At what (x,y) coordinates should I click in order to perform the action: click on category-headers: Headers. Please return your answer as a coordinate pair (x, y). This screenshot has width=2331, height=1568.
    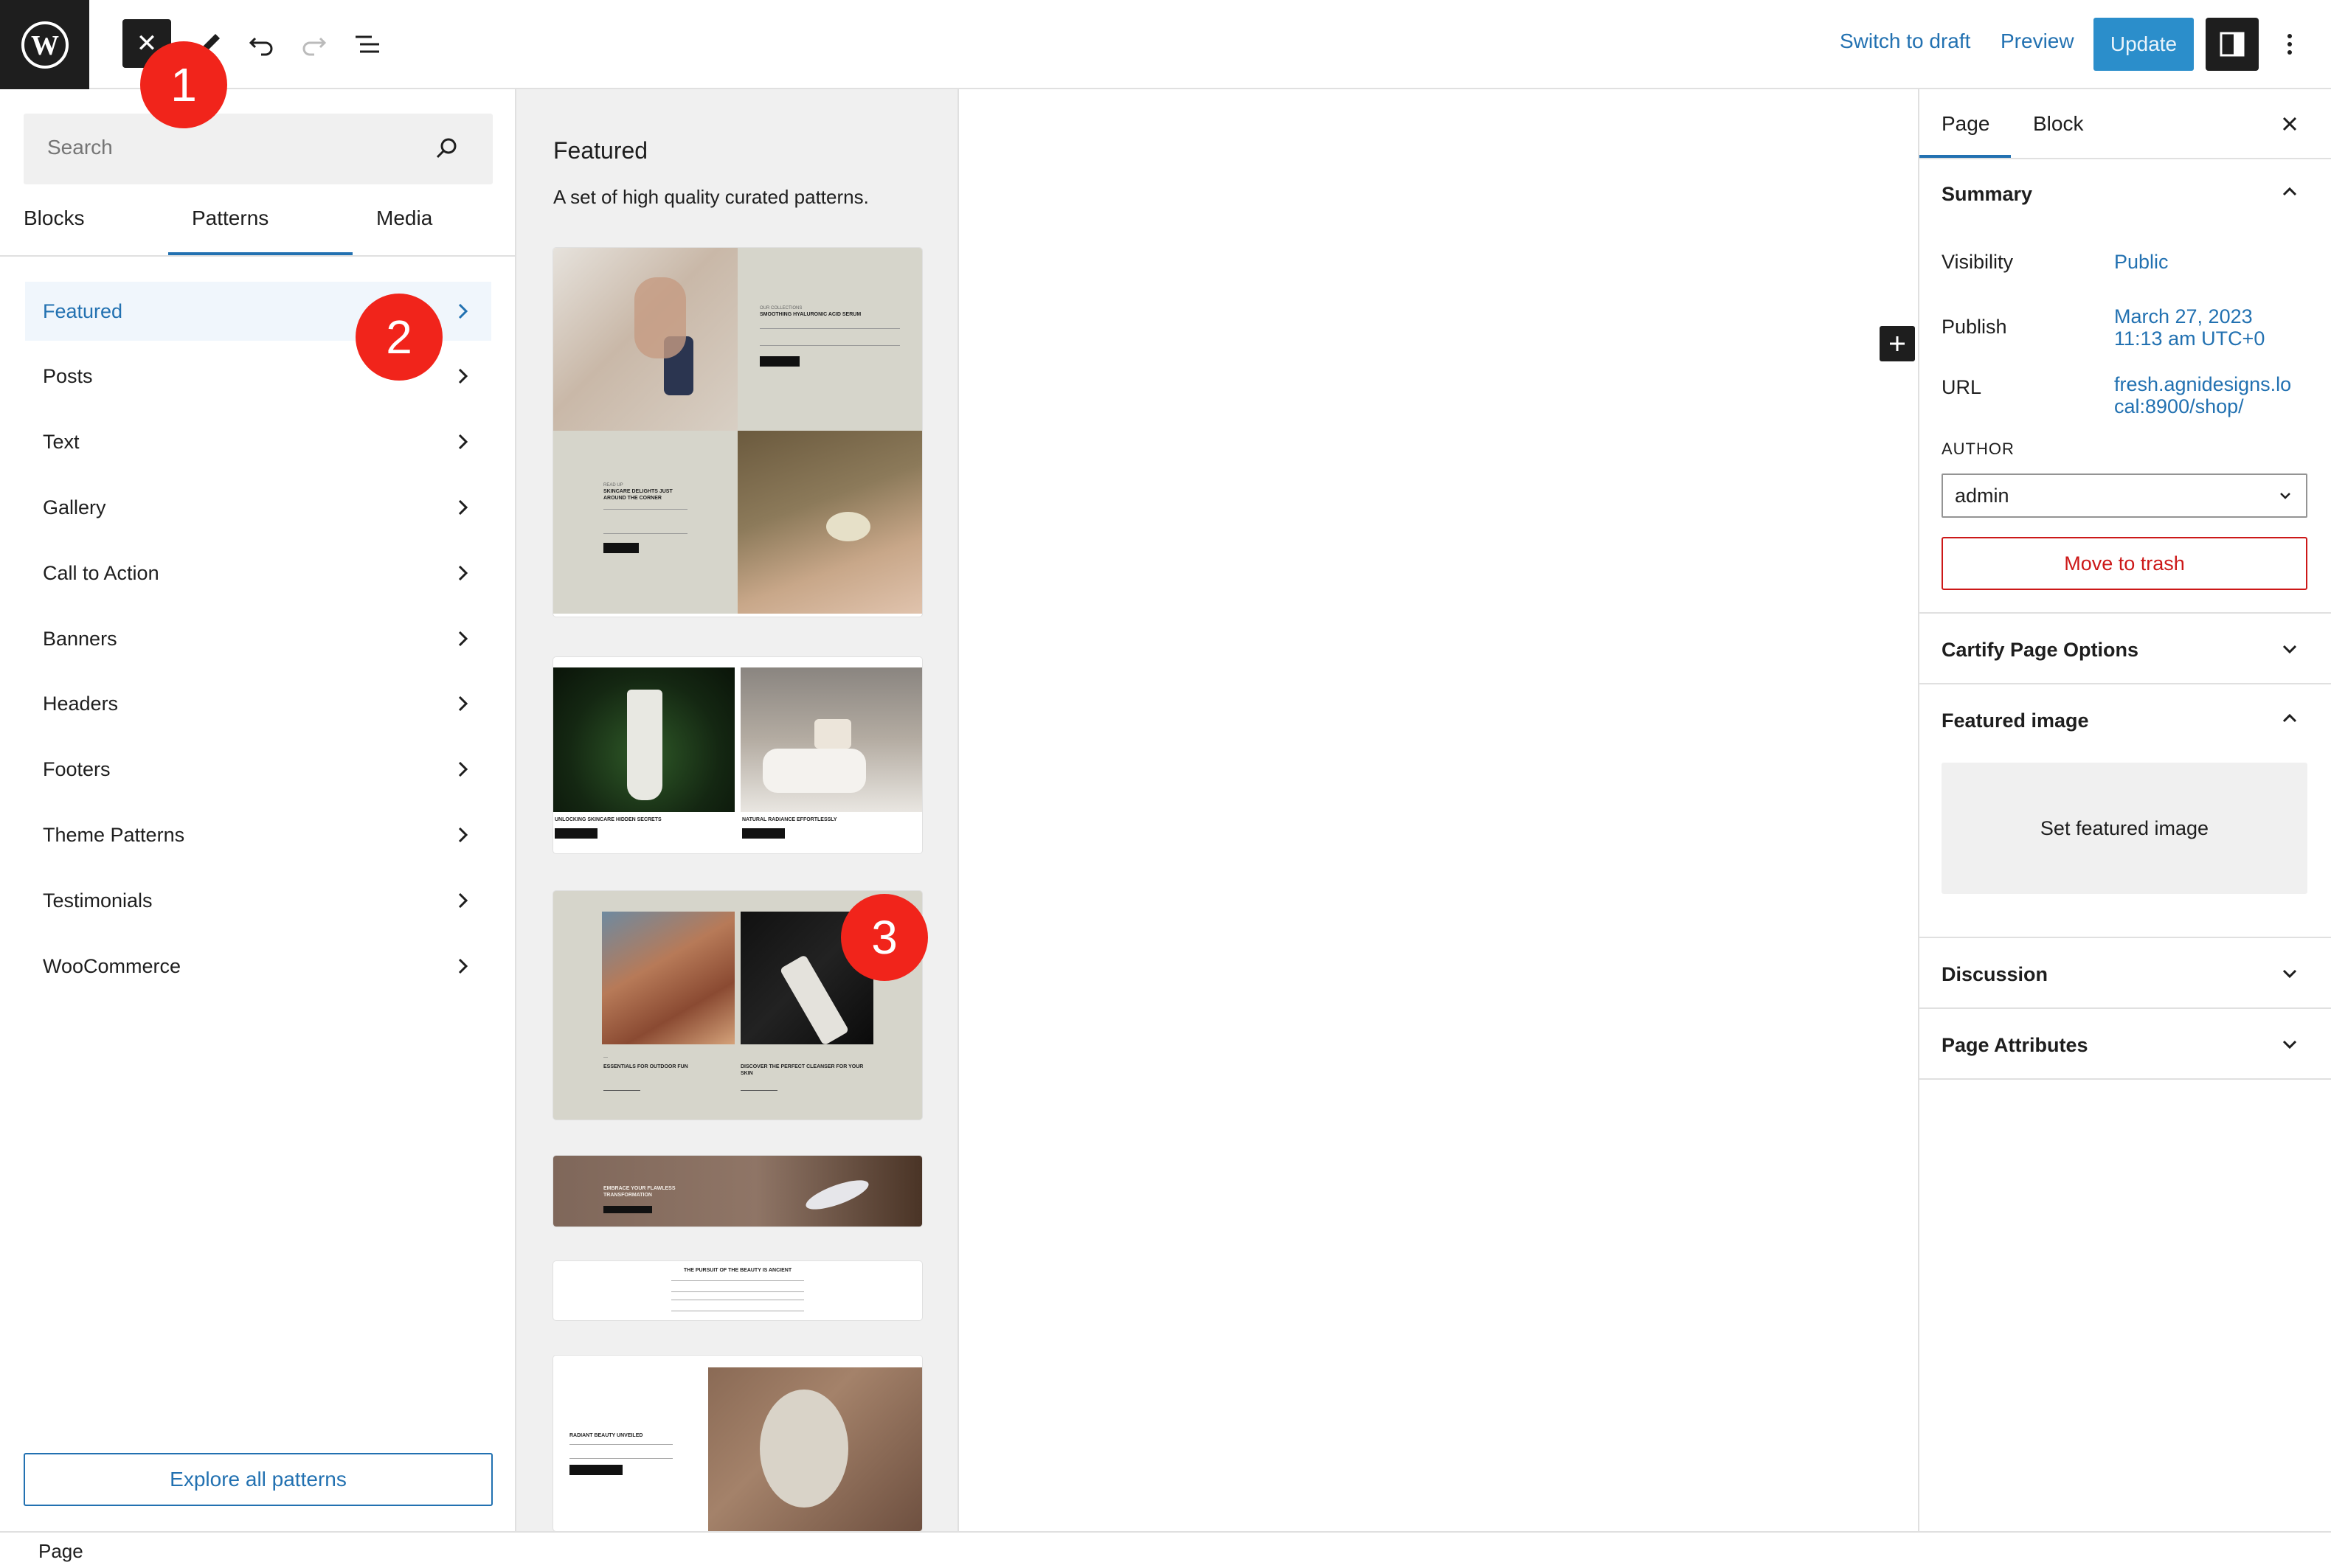
    Looking at the image, I should click on (258, 703).